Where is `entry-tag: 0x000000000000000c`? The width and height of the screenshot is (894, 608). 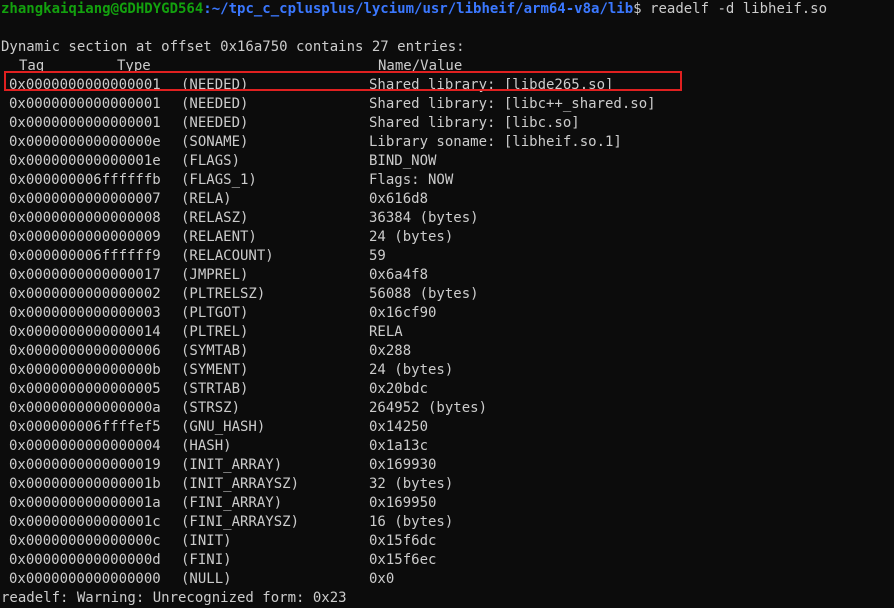 entry-tag: 0x000000000000000c is located at coordinates (85, 541).